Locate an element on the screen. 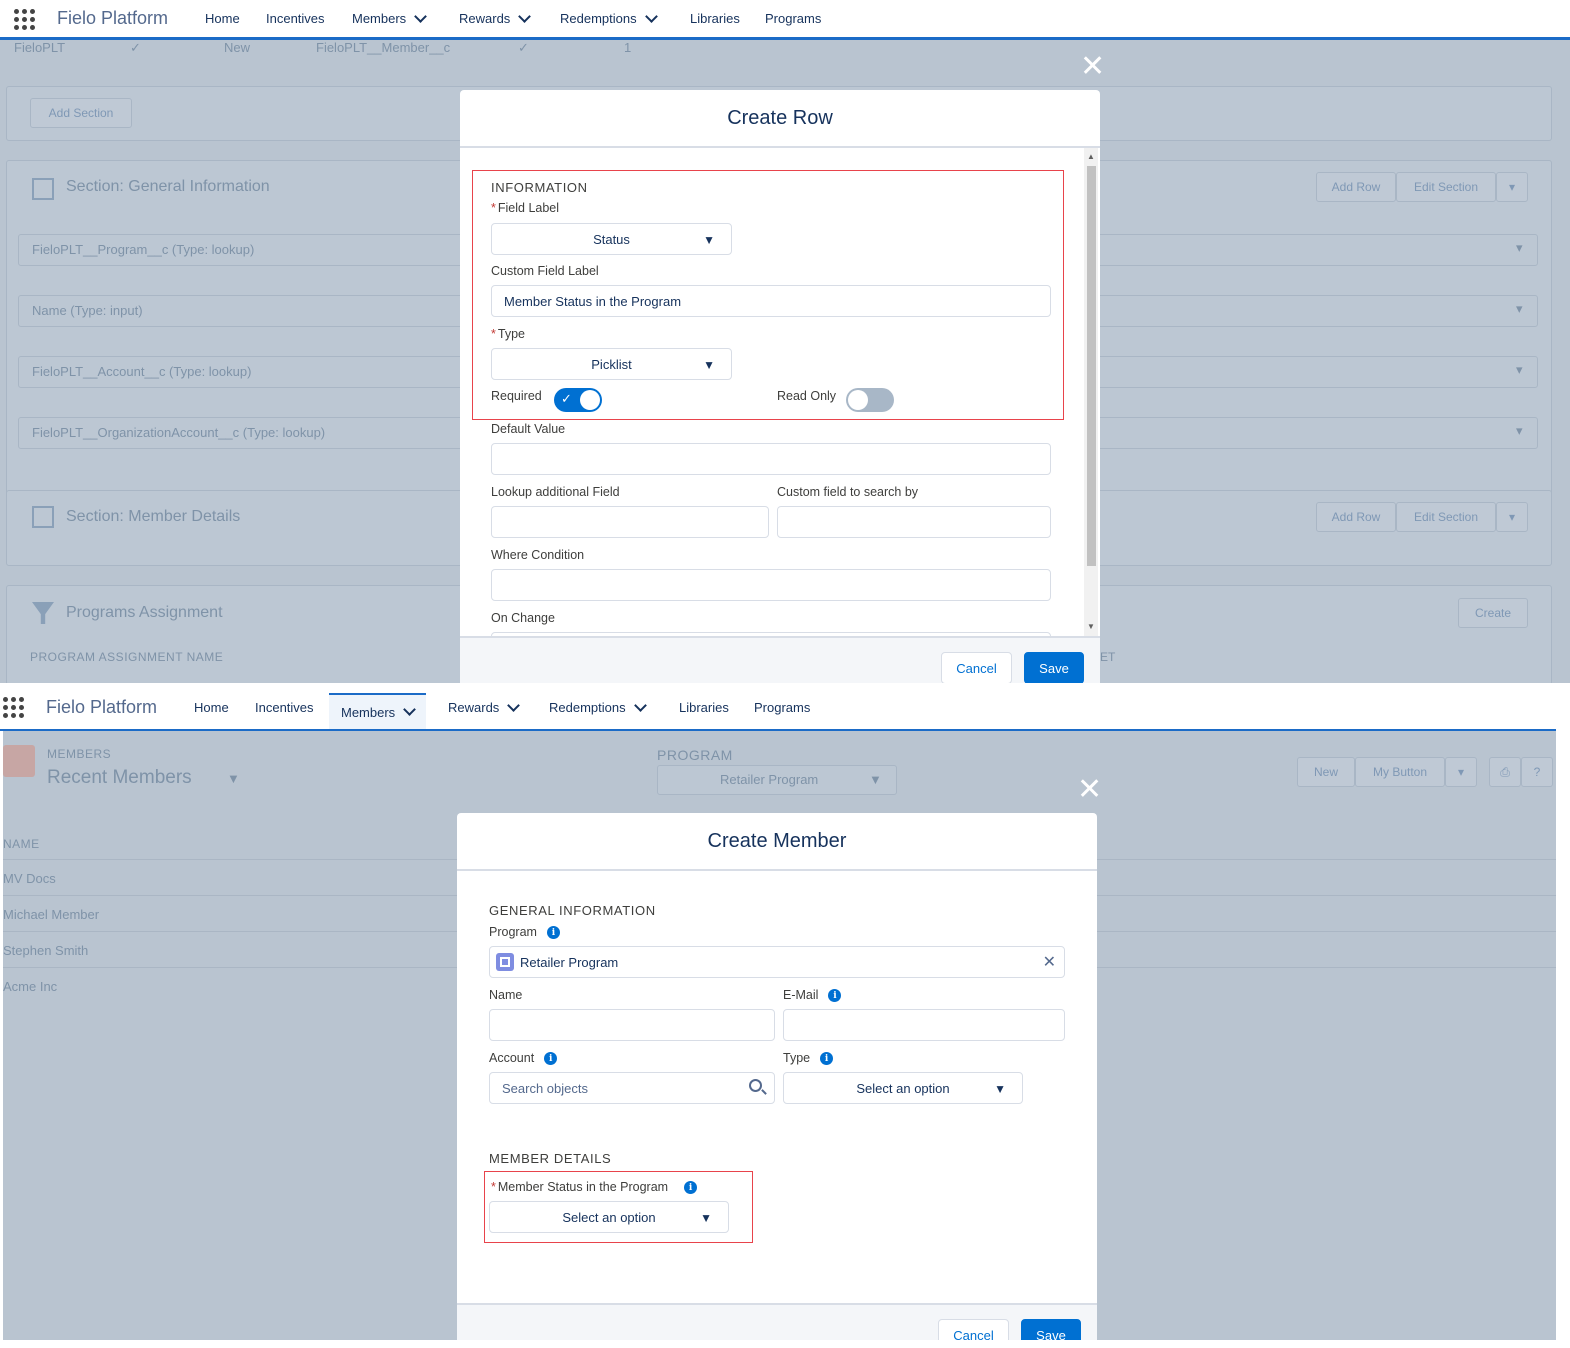 The height and width of the screenshot is (1348, 1570). add-section-button: Add Section is located at coordinates (81, 113).